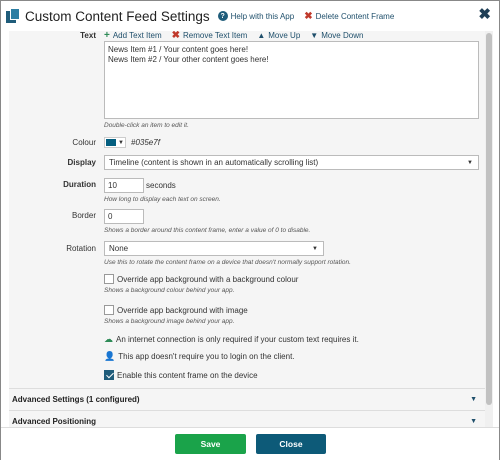 This screenshot has width=500, height=460. What do you see at coordinates (110, 356) in the screenshot?
I see `user-icon: 👤` at bounding box center [110, 356].